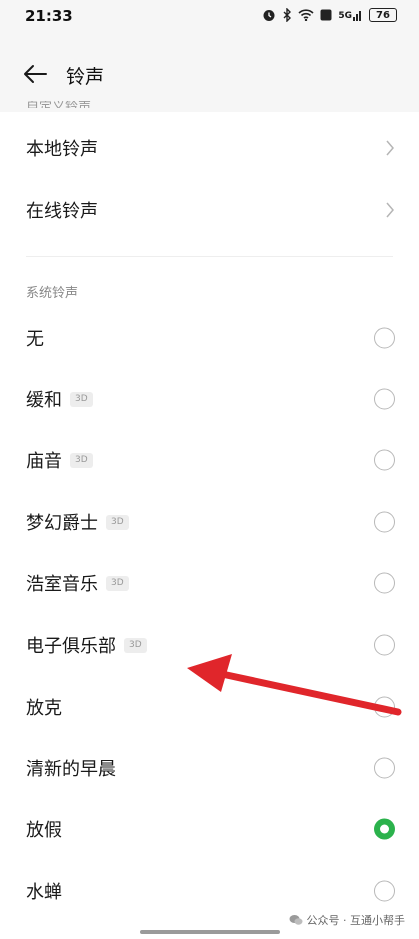 The height and width of the screenshot is (939, 419). What do you see at coordinates (49, 16) in the screenshot?
I see `status-time: 21:33` at bounding box center [49, 16].